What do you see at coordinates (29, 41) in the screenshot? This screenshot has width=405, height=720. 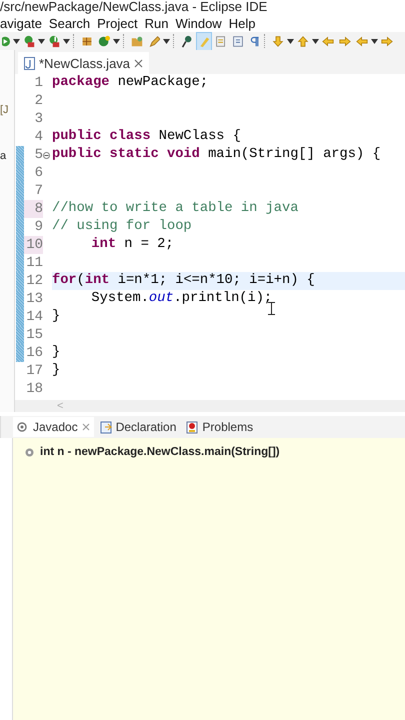 I see `coverage-icon` at bounding box center [29, 41].